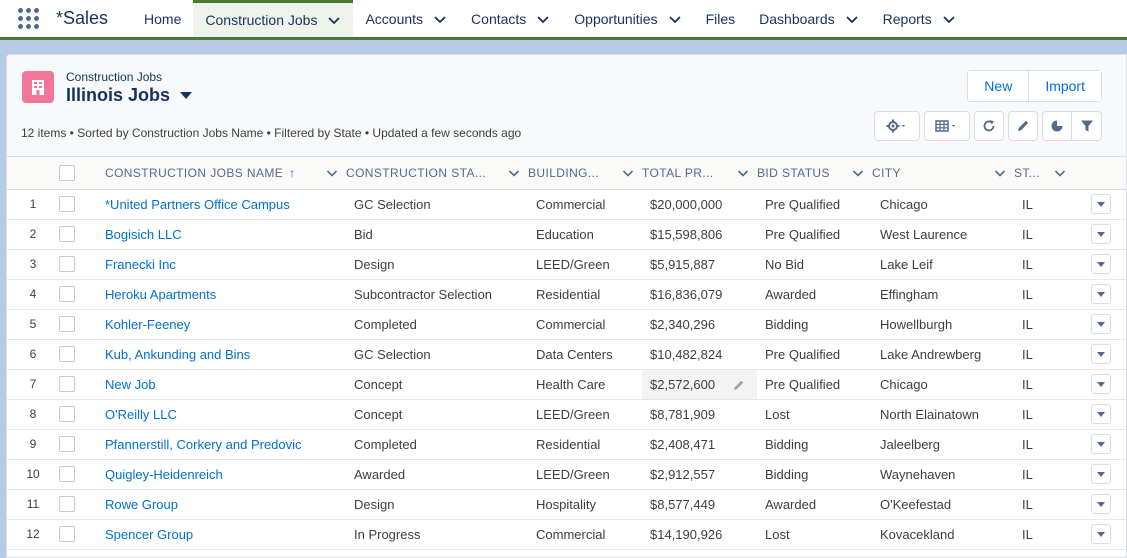 The height and width of the screenshot is (558, 1127). What do you see at coordinates (82, 294) in the screenshot?
I see `row-select-cell` at bounding box center [82, 294].